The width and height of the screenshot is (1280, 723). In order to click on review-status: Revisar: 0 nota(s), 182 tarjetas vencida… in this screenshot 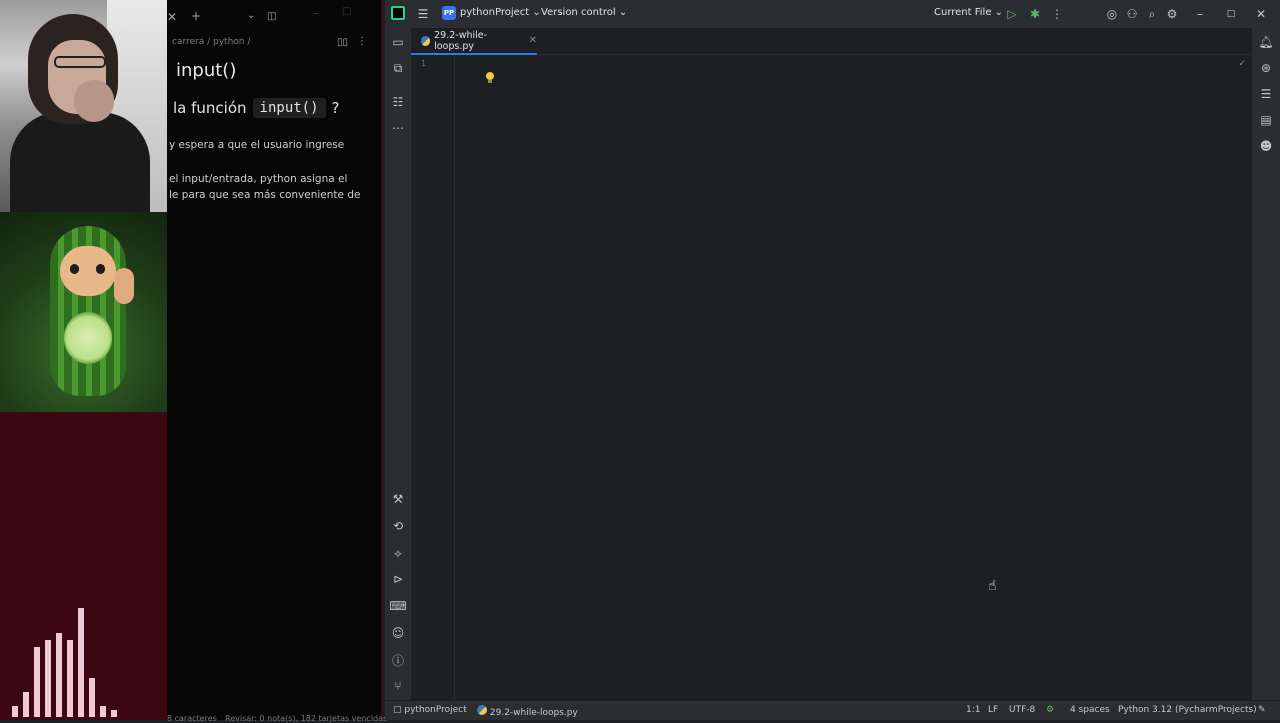, I will do `click(306, 718)`.